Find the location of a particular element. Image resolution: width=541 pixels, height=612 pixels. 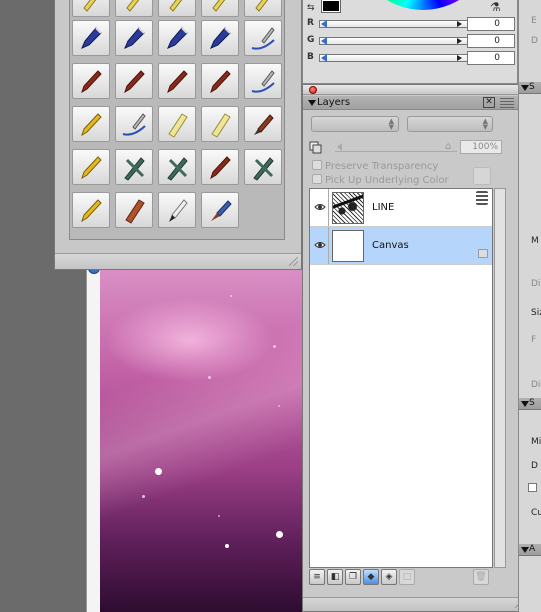

new-layer-icon: ❐ is located at coordinates (353, 577).